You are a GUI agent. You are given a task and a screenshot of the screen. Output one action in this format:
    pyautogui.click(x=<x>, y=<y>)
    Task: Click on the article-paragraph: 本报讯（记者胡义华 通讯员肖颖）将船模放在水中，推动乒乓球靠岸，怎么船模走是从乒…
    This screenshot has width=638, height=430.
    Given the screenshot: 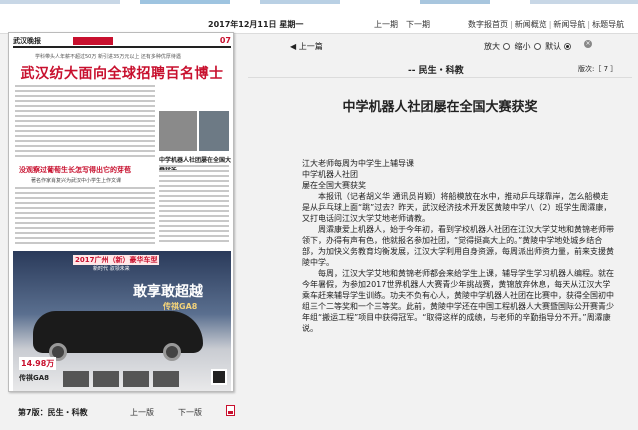 What is the action you would take?
    pyautogui.click(x=457, y=207)
    